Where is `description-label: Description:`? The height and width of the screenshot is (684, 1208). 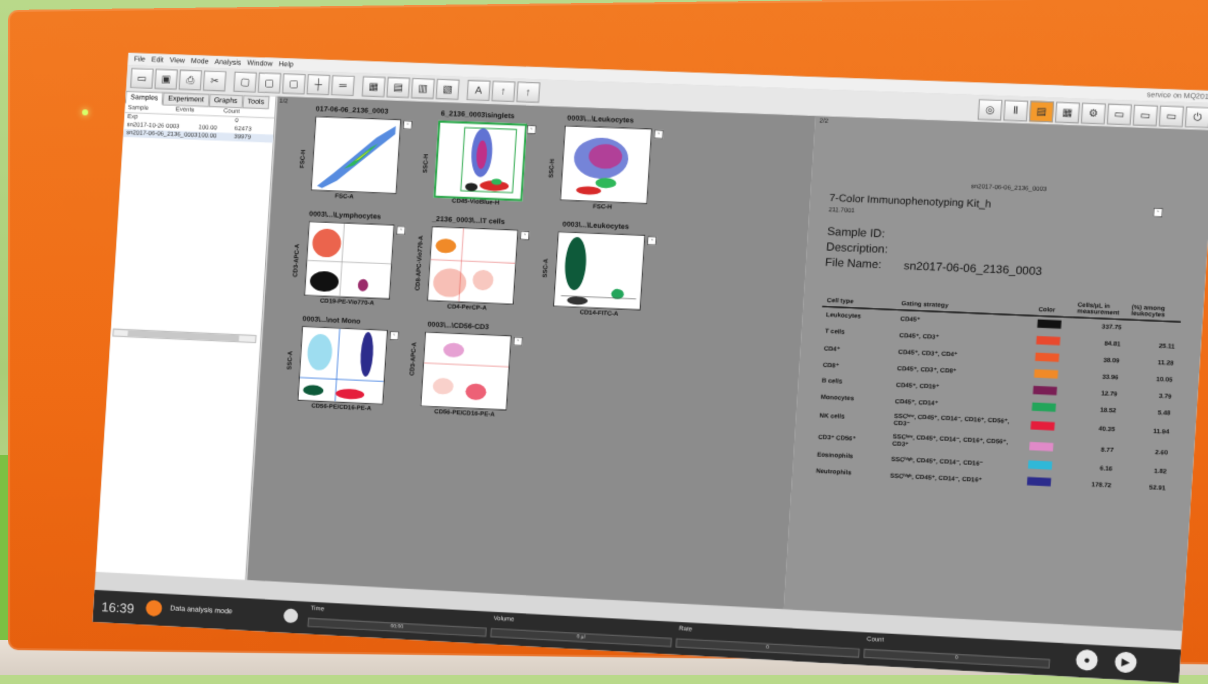
description-label: Description: is located at coordinates (857, 249).